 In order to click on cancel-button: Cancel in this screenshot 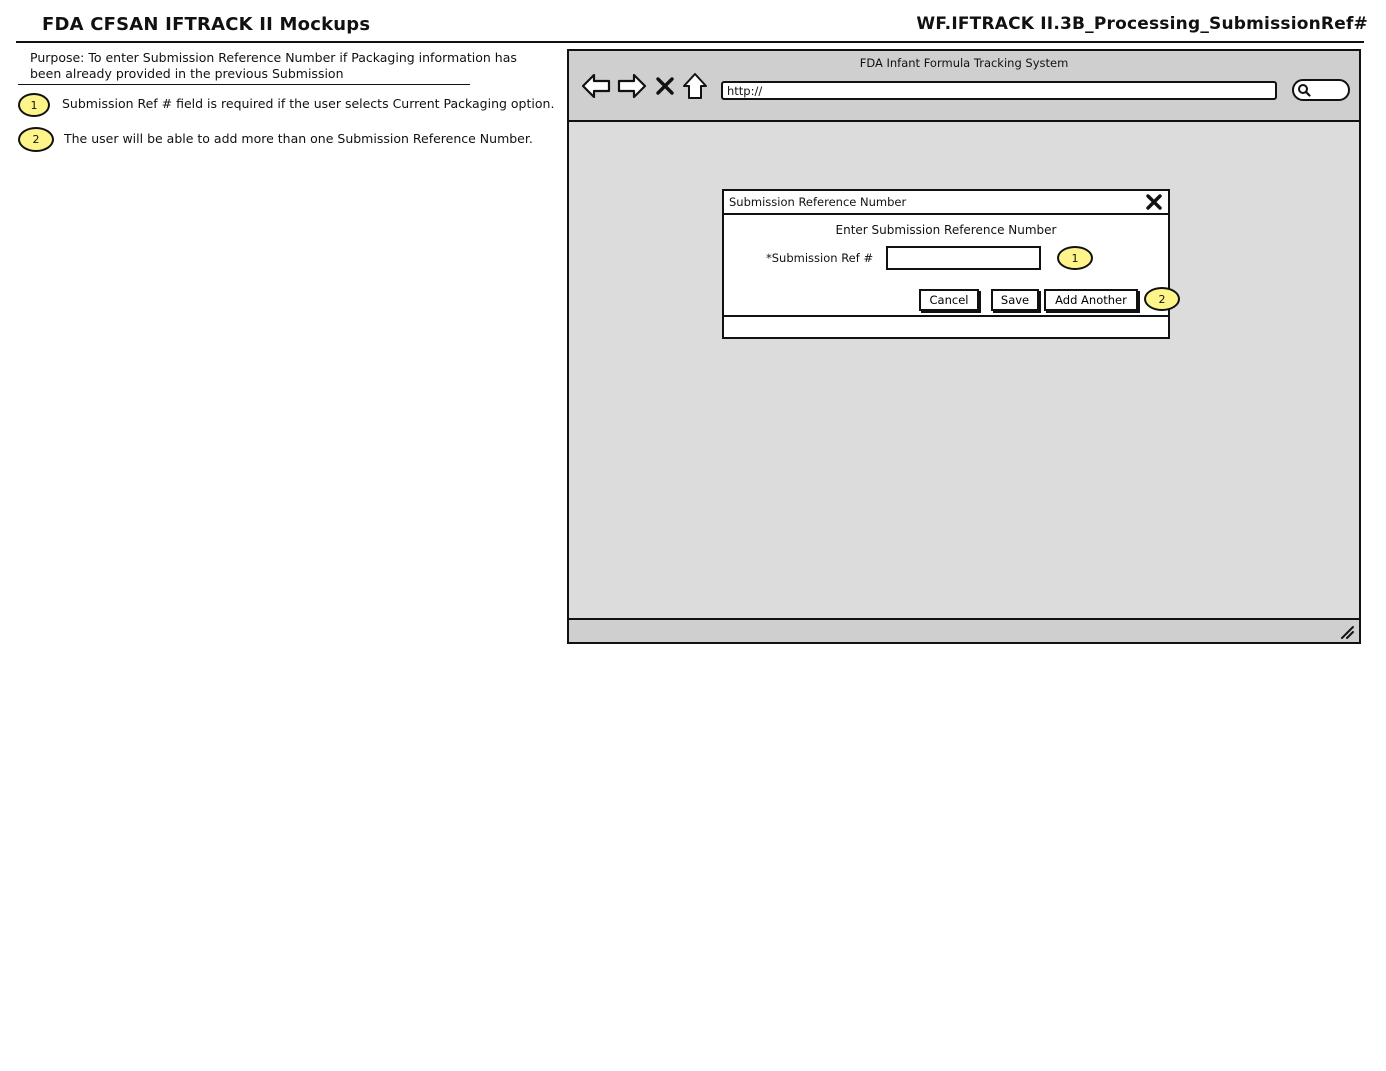, I will do `click(949, 300)`.